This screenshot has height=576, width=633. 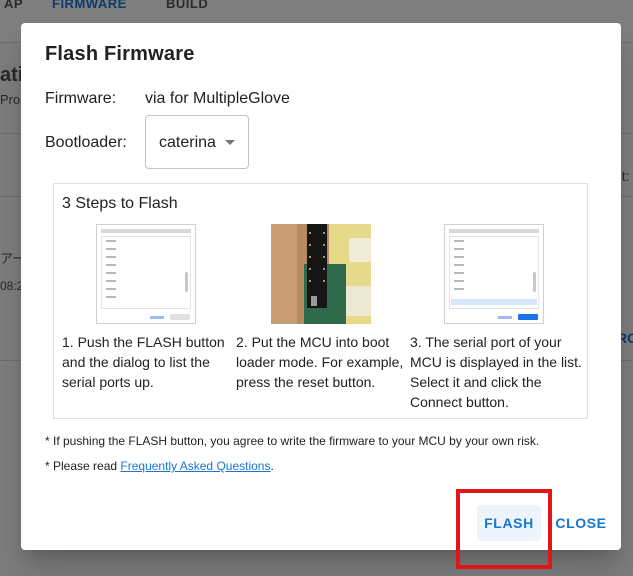 I want to click on bootloader-selected-value: caterina, so click(x=187, y=142).